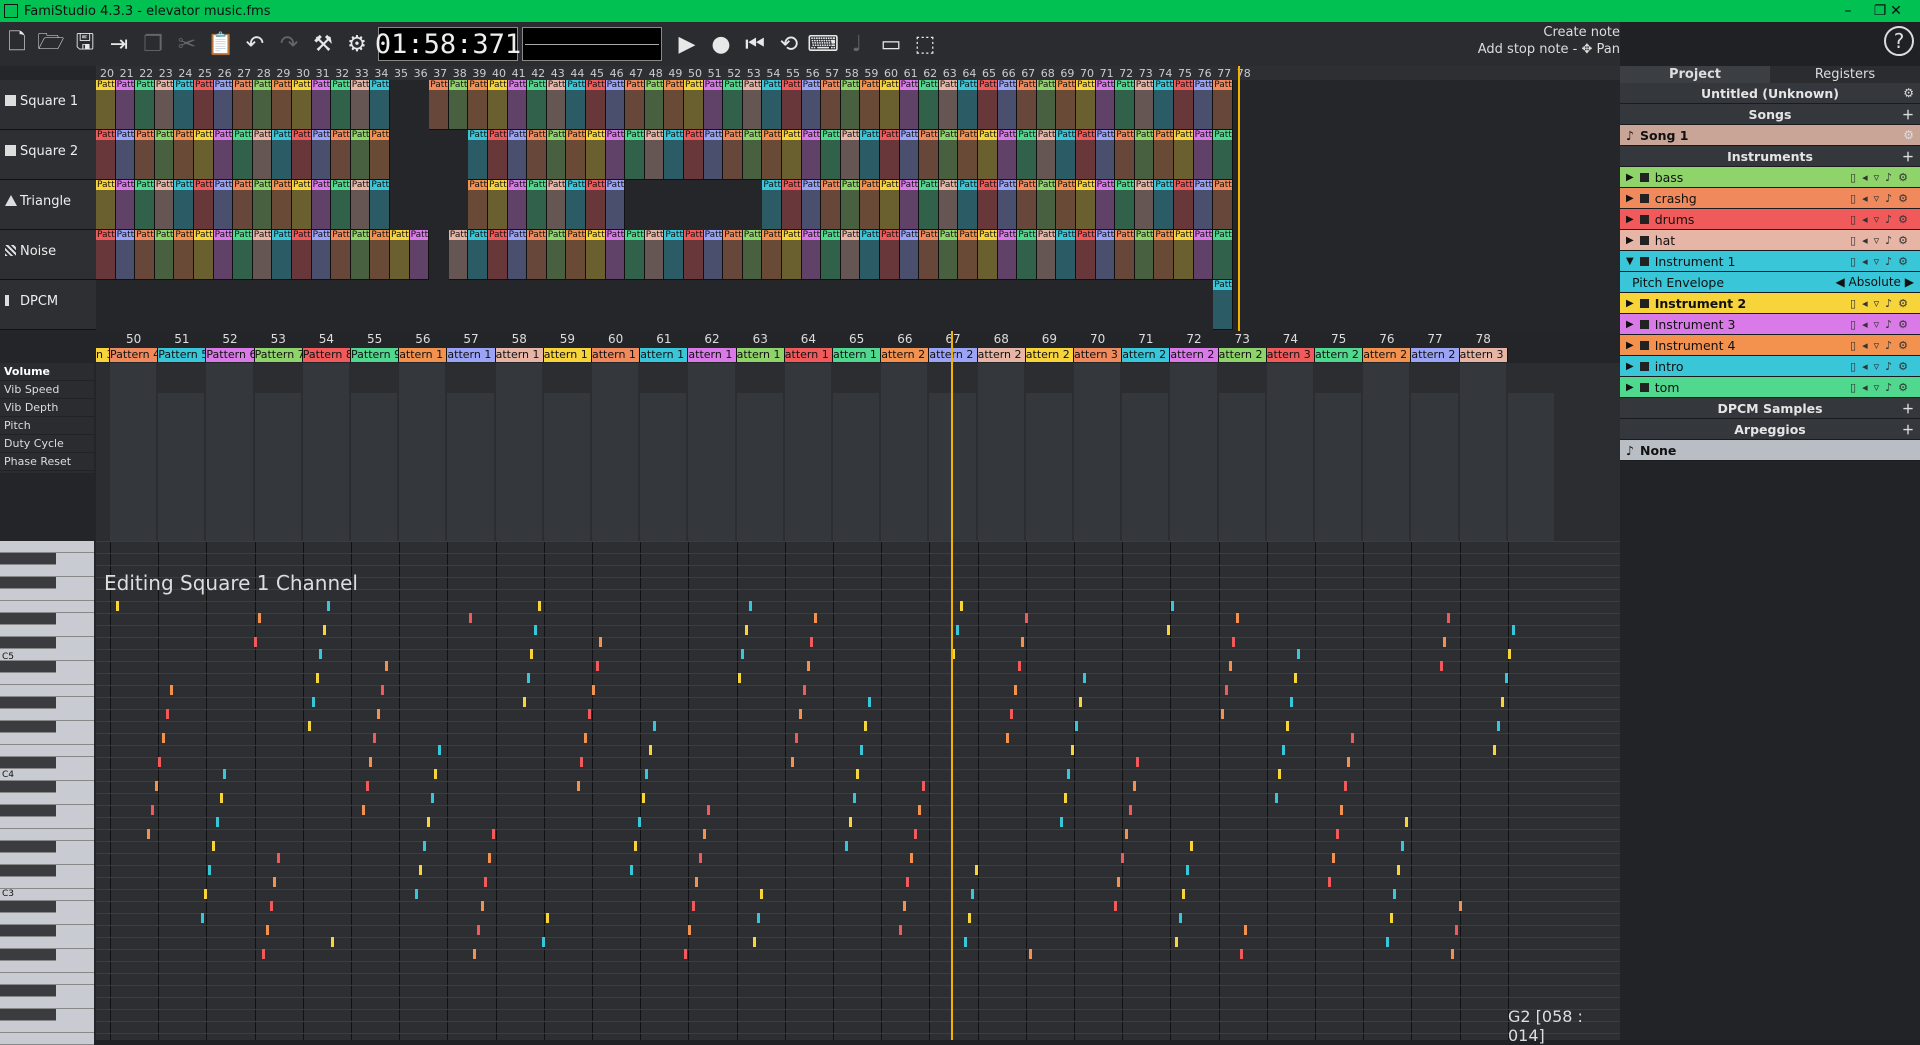  What do you see at coordinates (47, 444) in the screenshot?
I see `envelope-item: Duty Cycle` at bounding box center [47, 444].